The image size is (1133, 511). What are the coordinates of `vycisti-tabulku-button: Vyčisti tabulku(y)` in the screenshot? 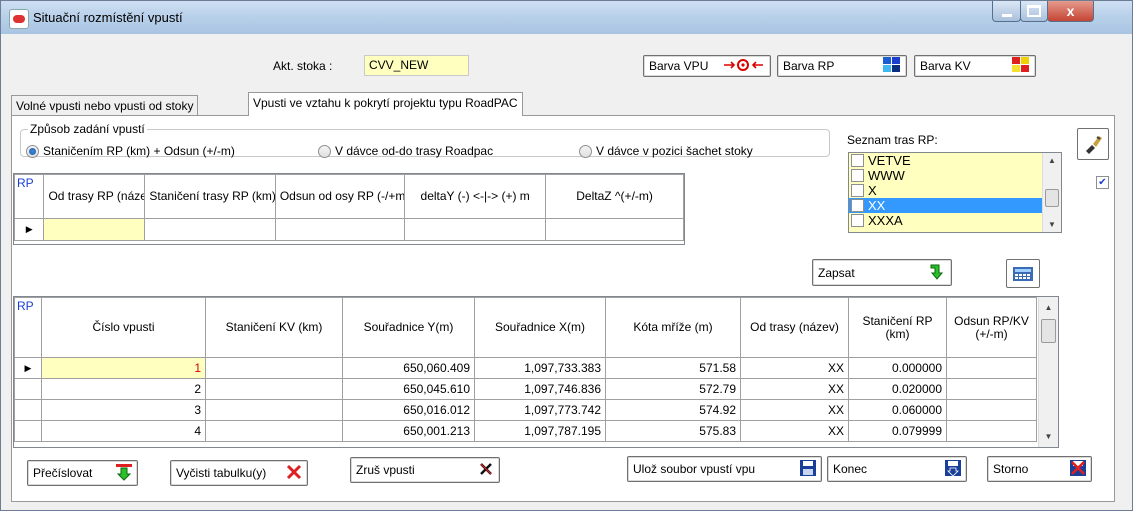 It's located at (239, 473).